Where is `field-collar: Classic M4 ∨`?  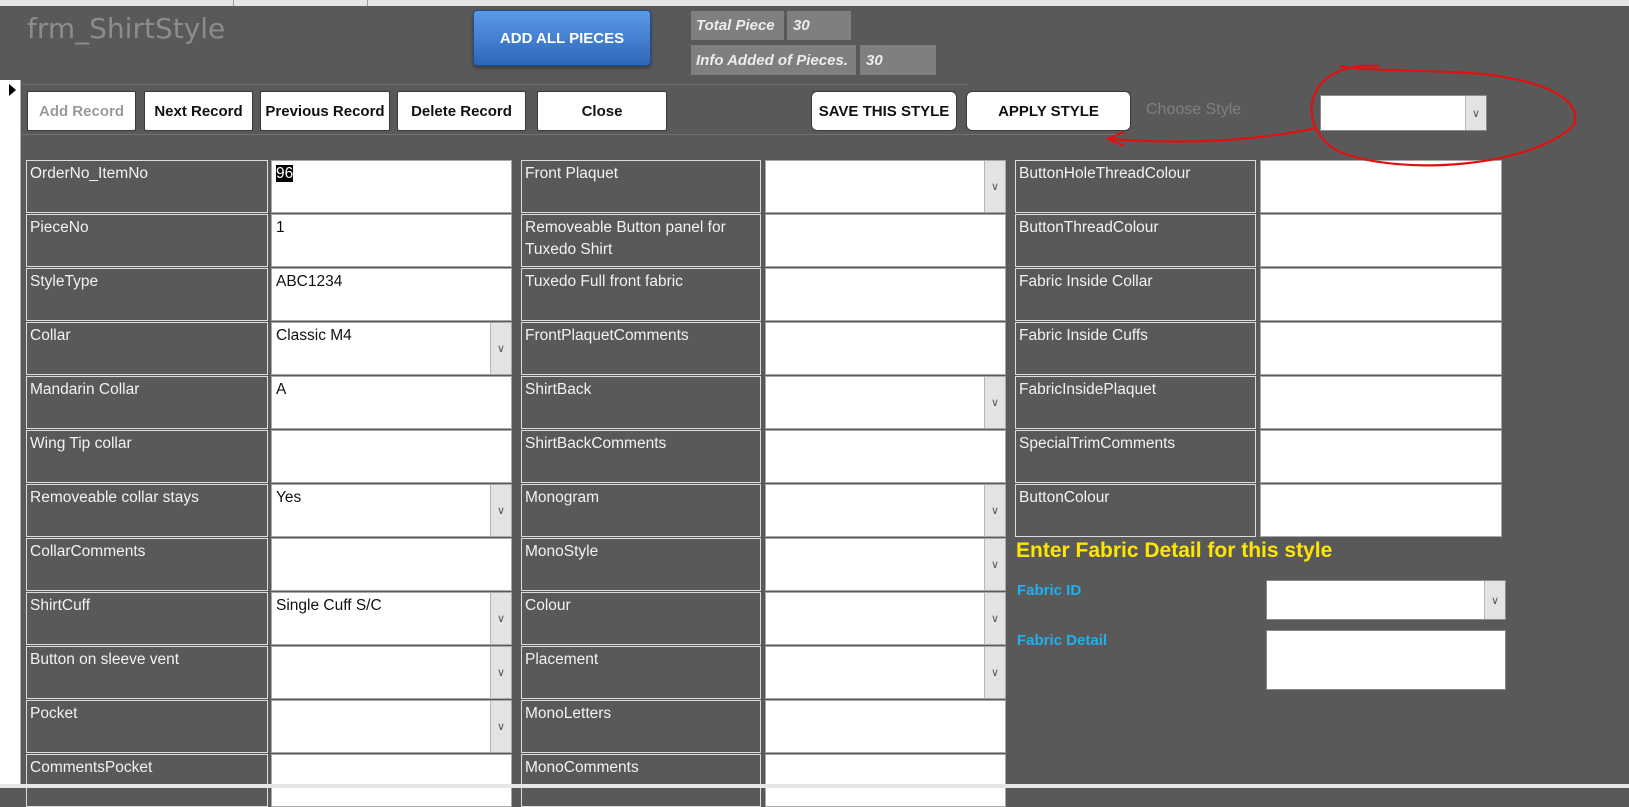 field-collar: Classic M4 ∨ is located at coordinates (391, 348).